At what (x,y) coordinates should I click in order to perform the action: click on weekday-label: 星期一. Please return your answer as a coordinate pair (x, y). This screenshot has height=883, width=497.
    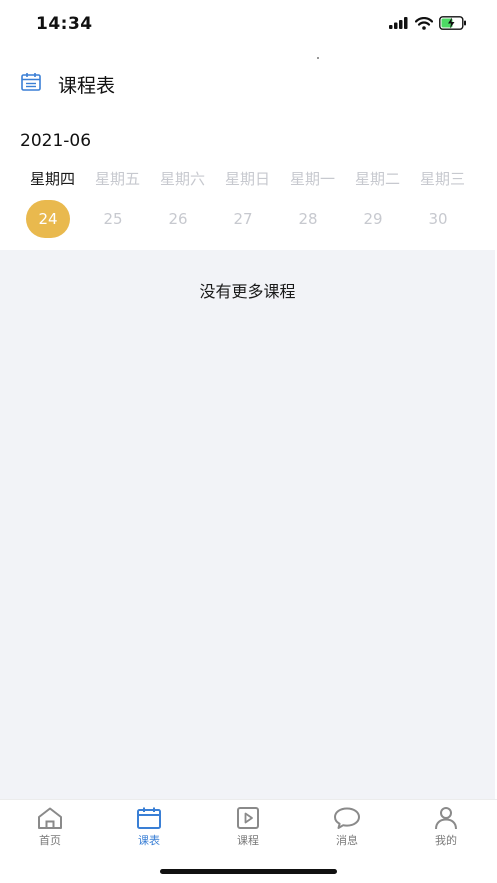
    Looking at the image, I should click on (312, 178).